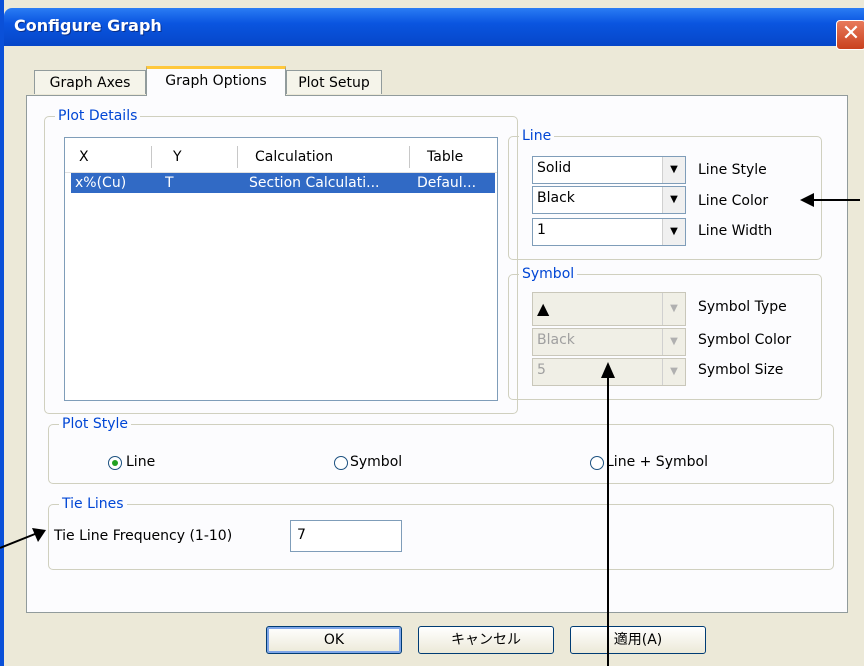 The width and height of the screenshot is (864, 666). I want to click on tab-label: Graph Axes, so click(90, 83).